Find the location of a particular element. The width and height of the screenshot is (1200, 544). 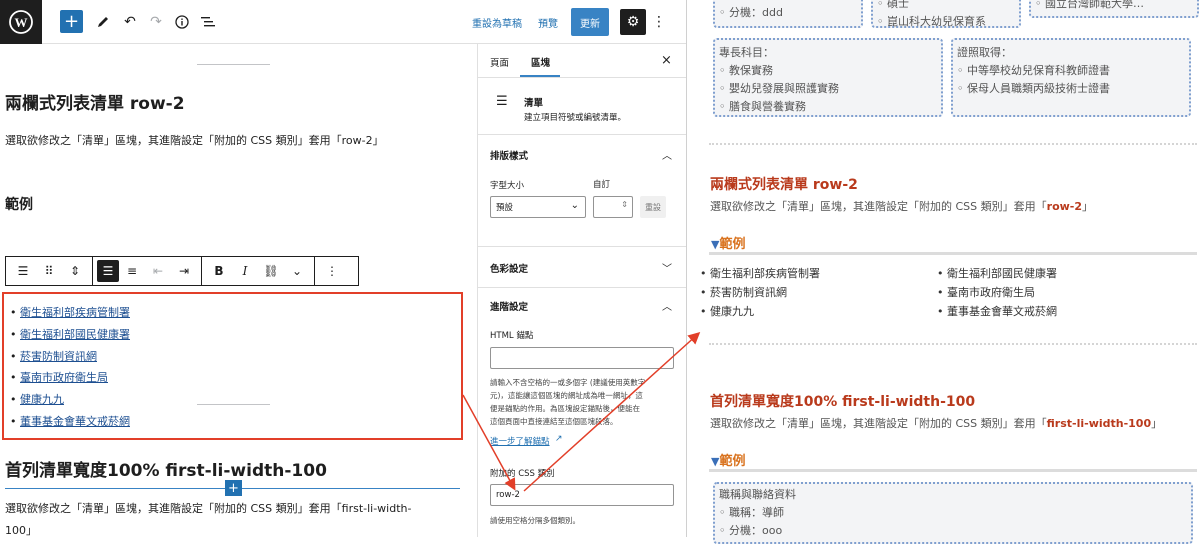

annotation-arrows is located at coordinates (581, 411).